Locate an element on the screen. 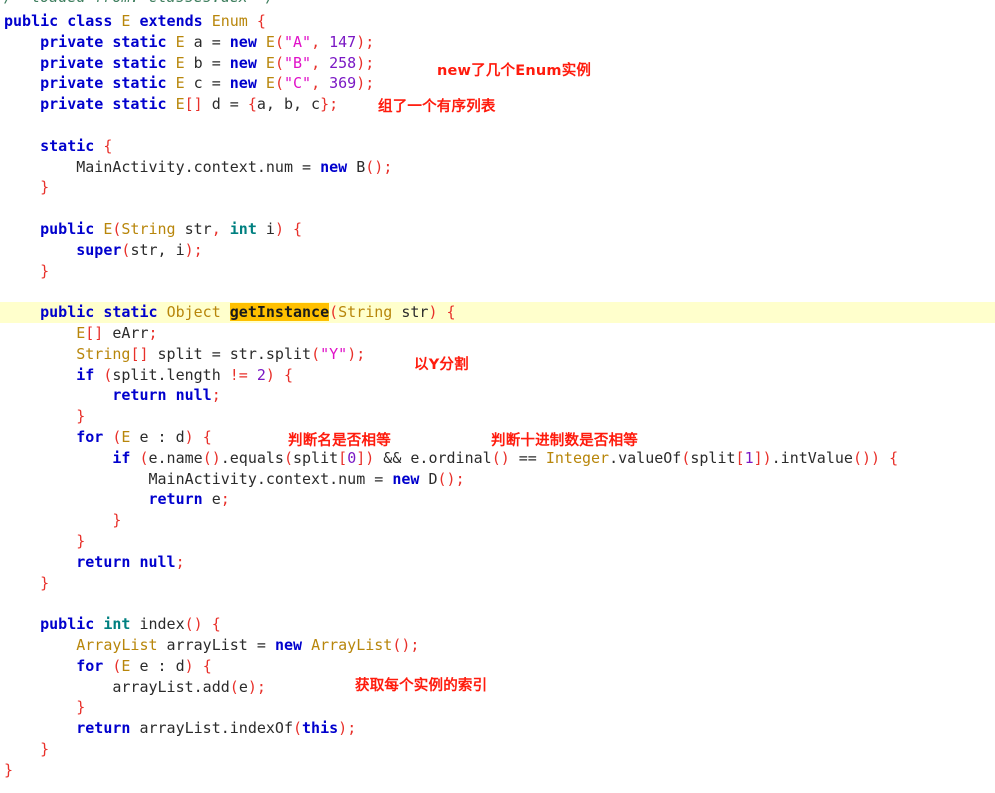  line-ctor-super: super(str, i); is located at coordinates (497, 250).